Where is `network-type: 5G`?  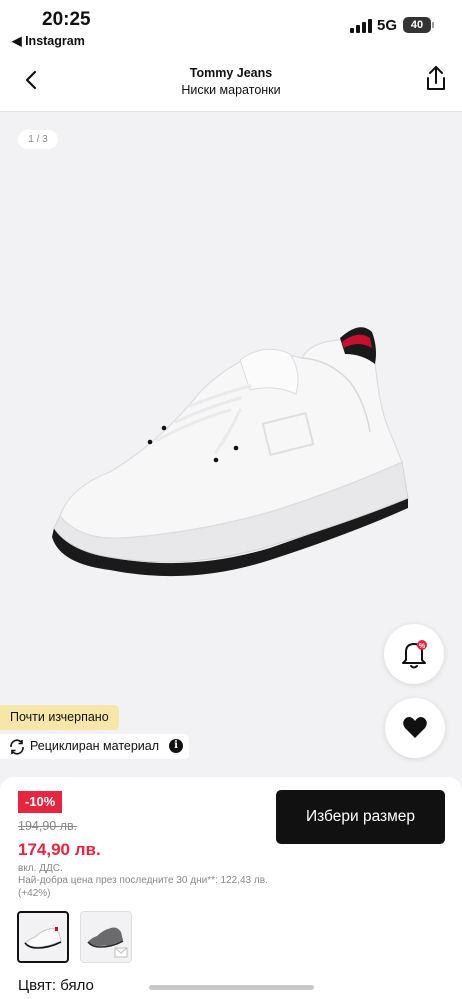 network-type: 5G is located at coordinates (387, 25).